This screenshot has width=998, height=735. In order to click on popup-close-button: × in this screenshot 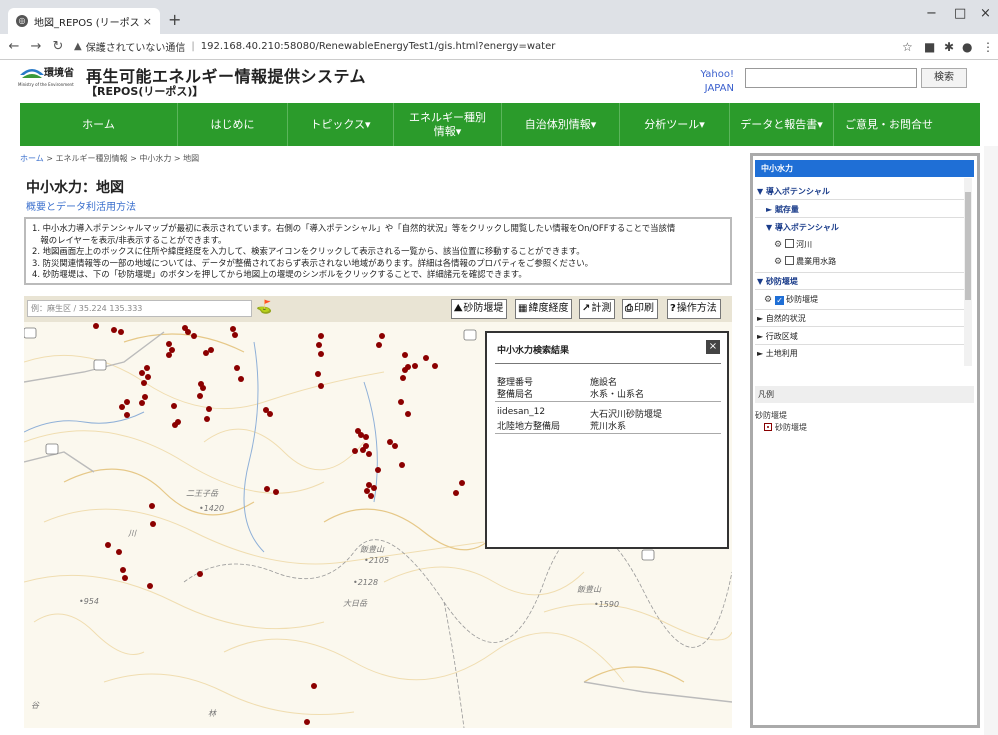, I will do `click(713, 347)`.